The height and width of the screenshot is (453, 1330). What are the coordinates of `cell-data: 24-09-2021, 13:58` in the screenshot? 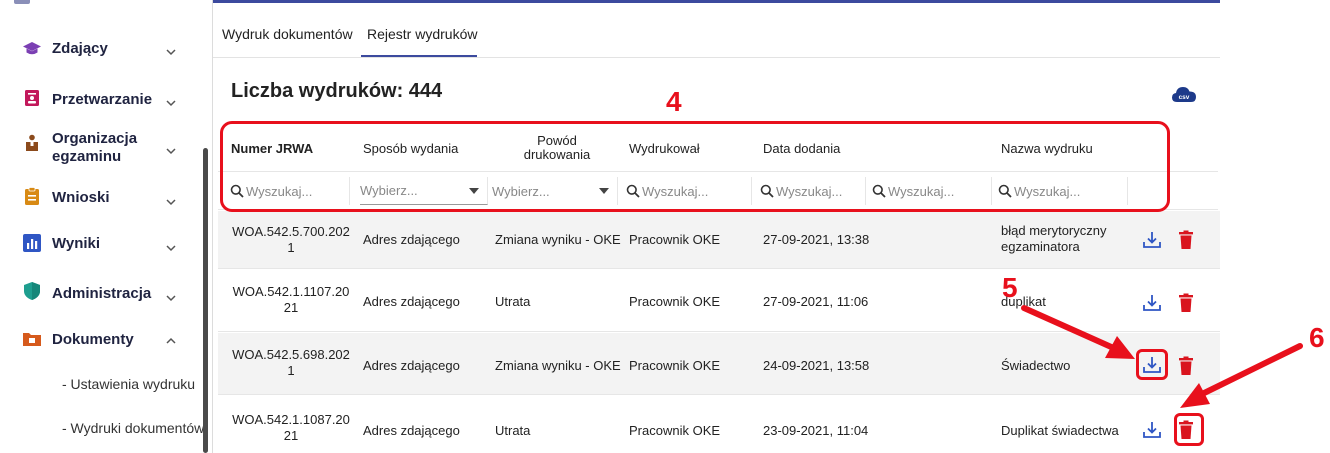 It's located at (816, 365).